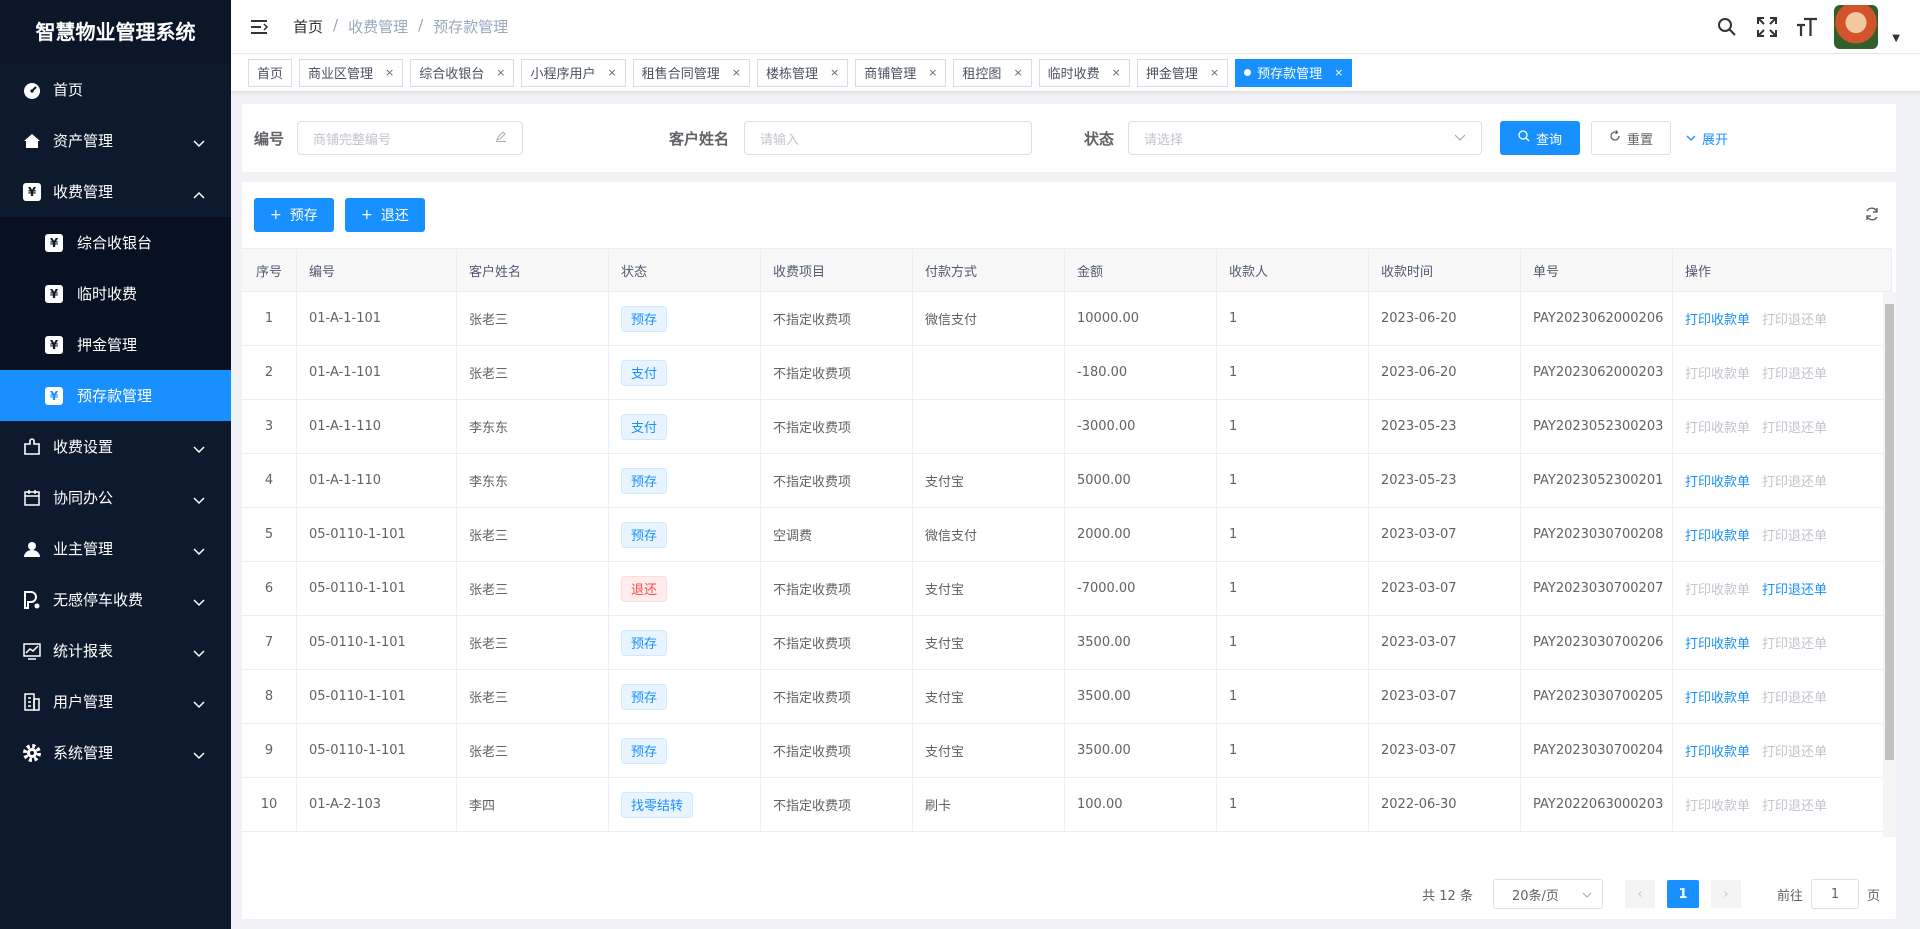 The image size is (1920, 929). What do you see at coordinates (1182, 72) in the screenshot?
I see `tag-item: 押金管理 ×` at bounding box center [1182, 72].